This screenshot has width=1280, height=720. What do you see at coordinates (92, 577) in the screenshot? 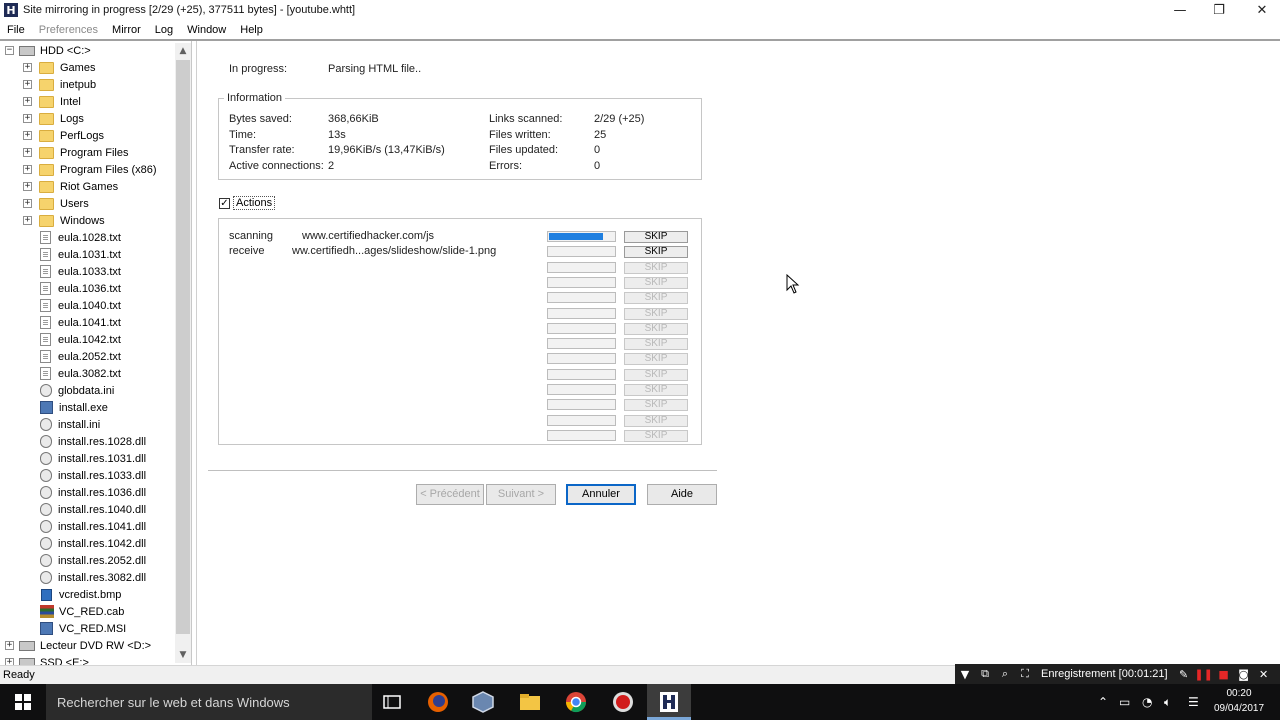
I see `tree-item-file: install.res.3082.dll` at bounding box center [92, 577].